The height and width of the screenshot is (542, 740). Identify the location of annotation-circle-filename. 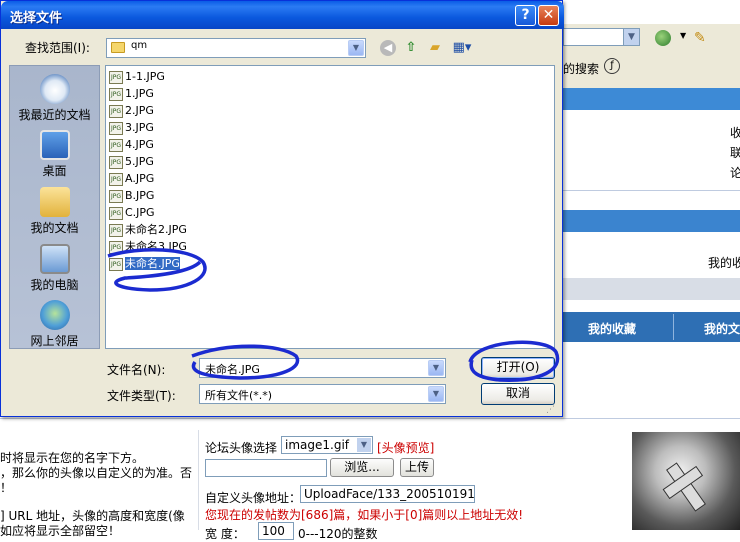
(245, 362).